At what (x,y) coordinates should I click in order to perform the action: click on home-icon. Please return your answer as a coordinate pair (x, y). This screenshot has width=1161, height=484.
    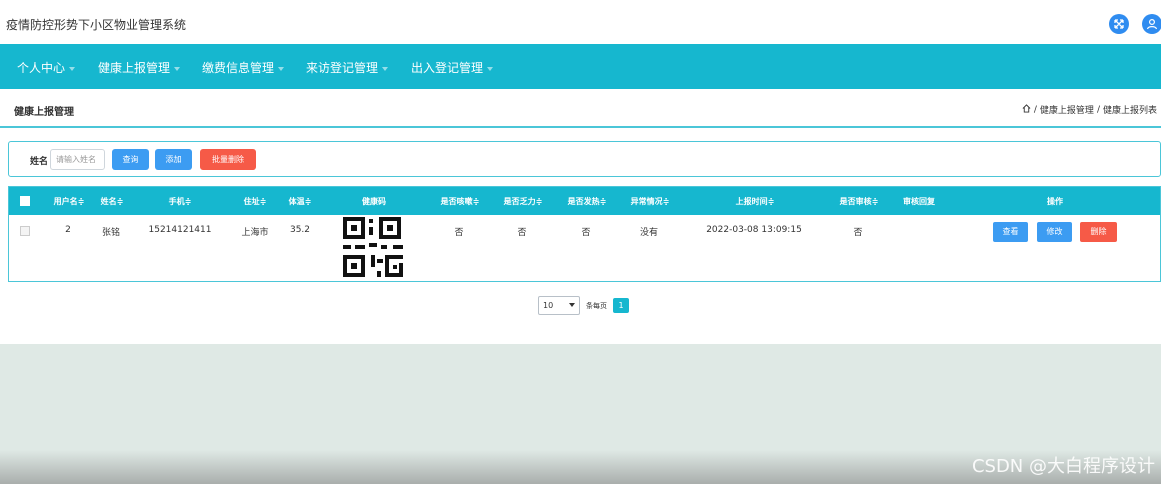
    Looking at the image, I should click on (1026, 109).